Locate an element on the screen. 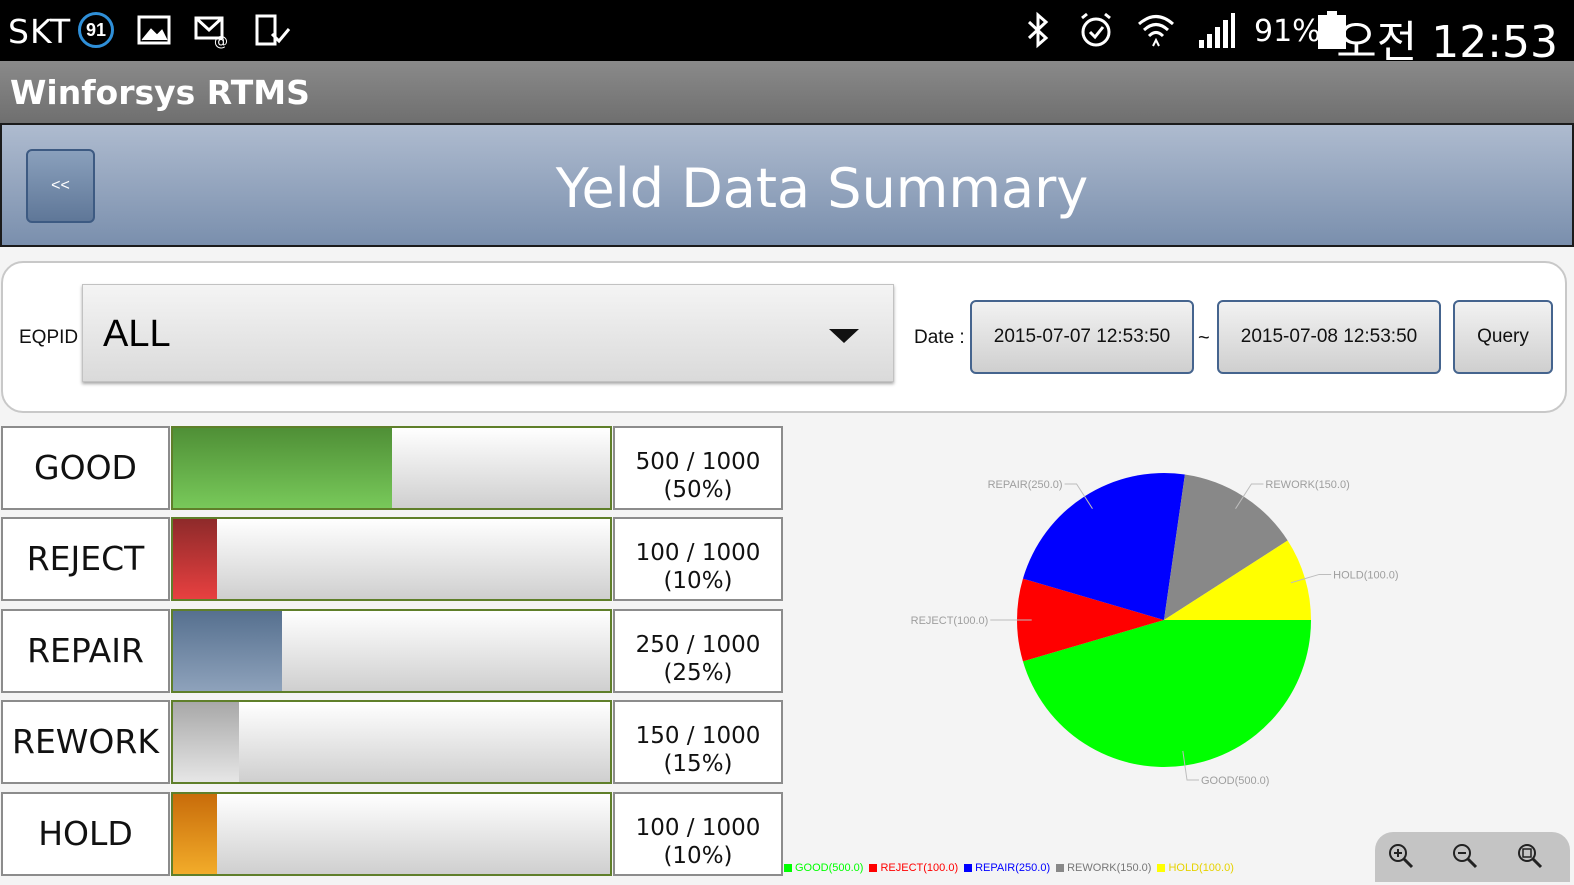  stat-count: 150 / 1000 (15%) is located at coordinates (698, 742).